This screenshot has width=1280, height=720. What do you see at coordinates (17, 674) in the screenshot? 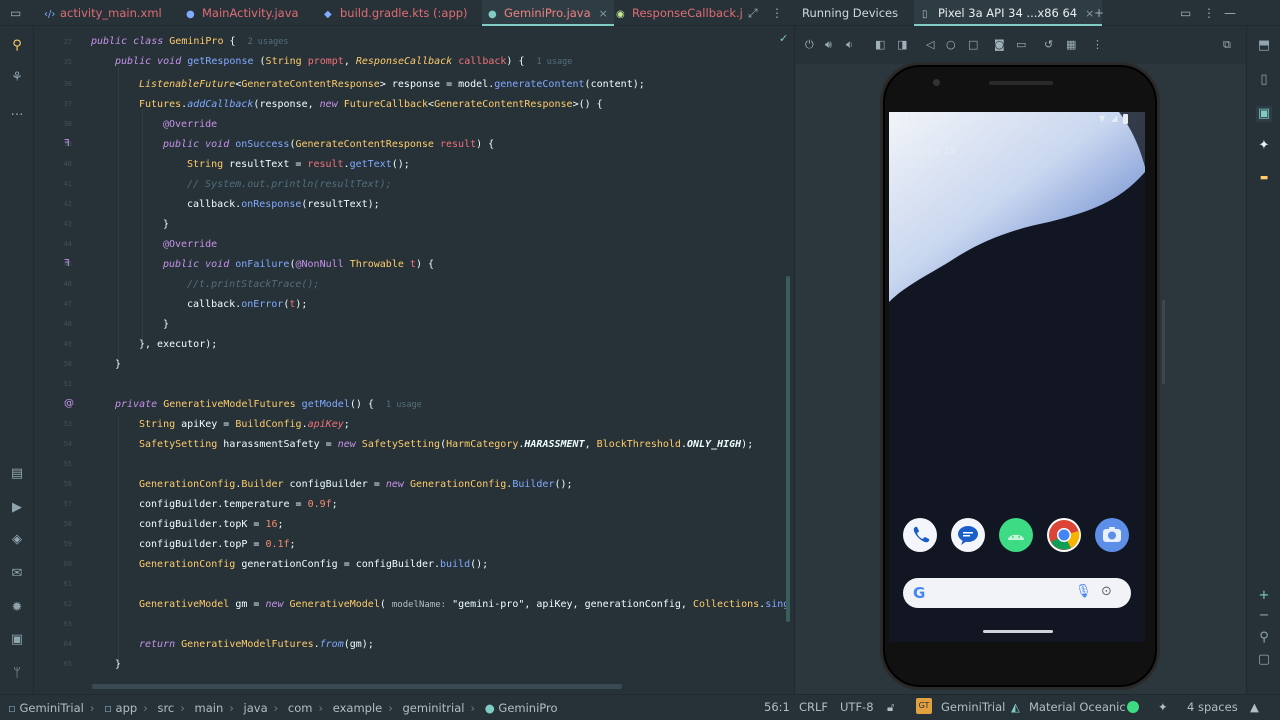
I see `git-branch-icon: ᛘ` at bounding box center [17, 674].